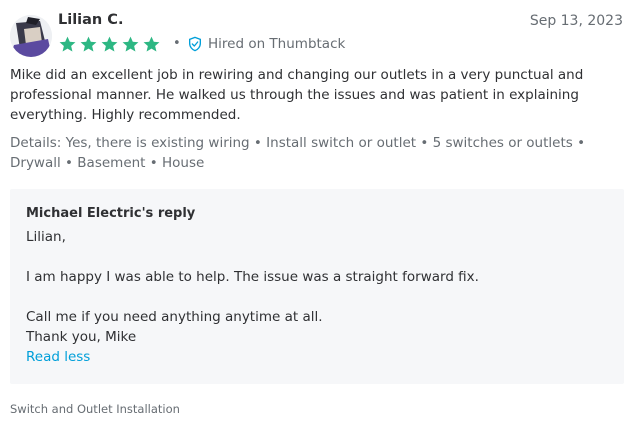  What do you see at coordinates (195, 44) in the screenshot?
I see `shield-check-icon` at bounding box center [195, 44].